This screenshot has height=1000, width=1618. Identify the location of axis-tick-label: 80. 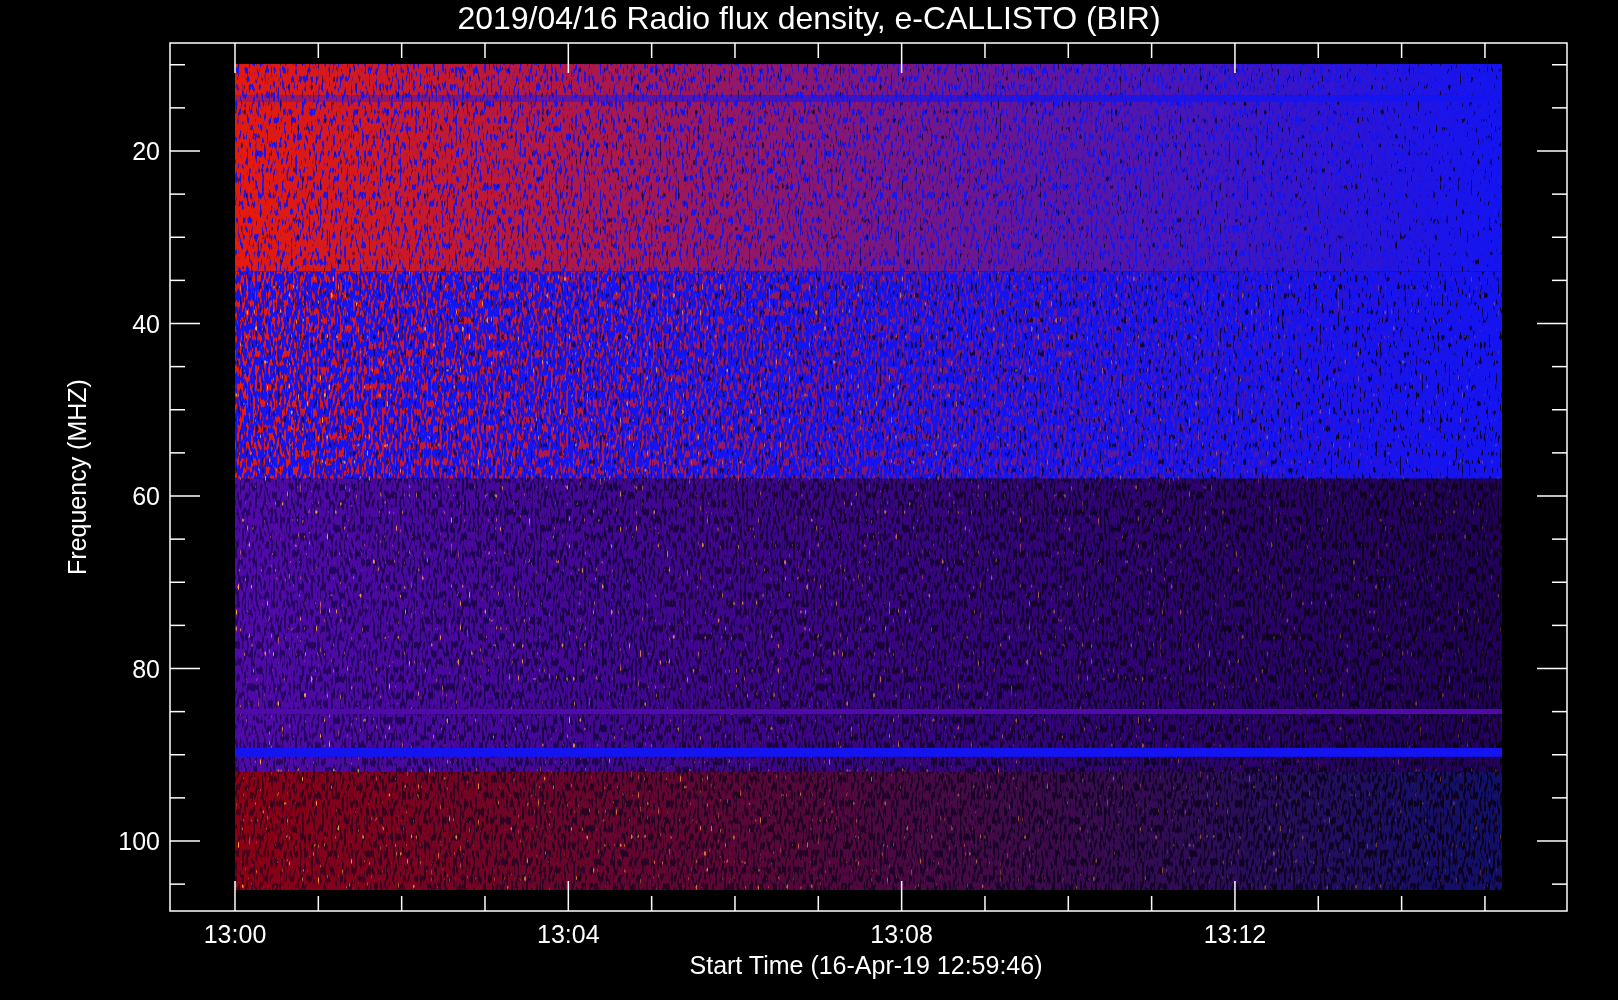
(146, 668).